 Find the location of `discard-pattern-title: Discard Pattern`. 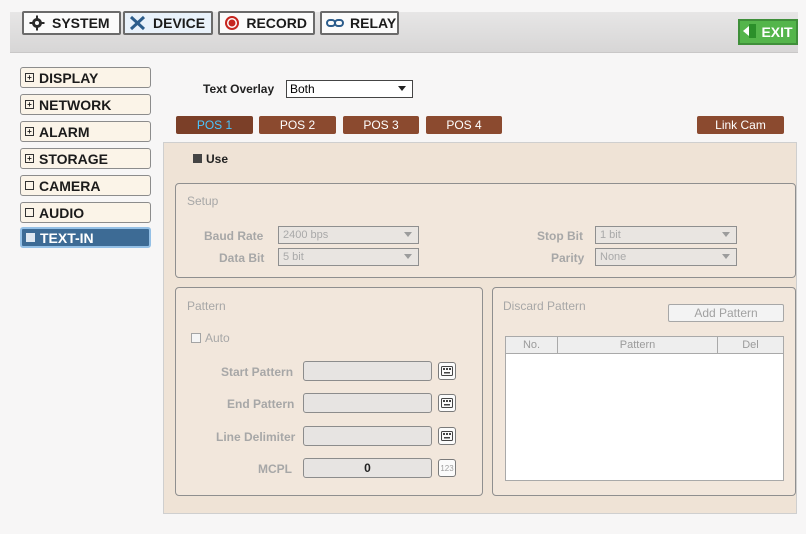

discard-pattern-title: Discard Pattern is located at coordinates (544, 306).